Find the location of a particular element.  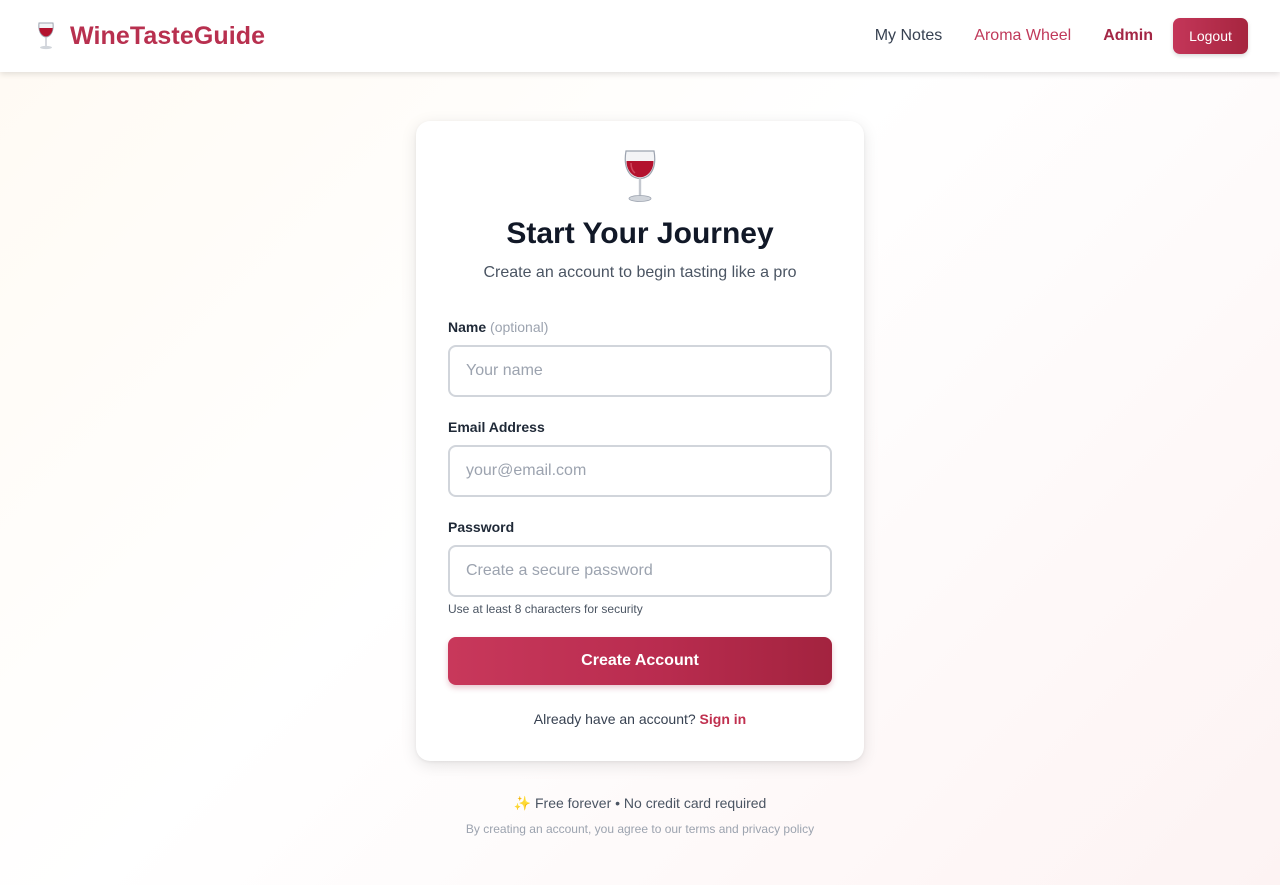

brand: WineTasteGuide is located at coordinates (149, 36).